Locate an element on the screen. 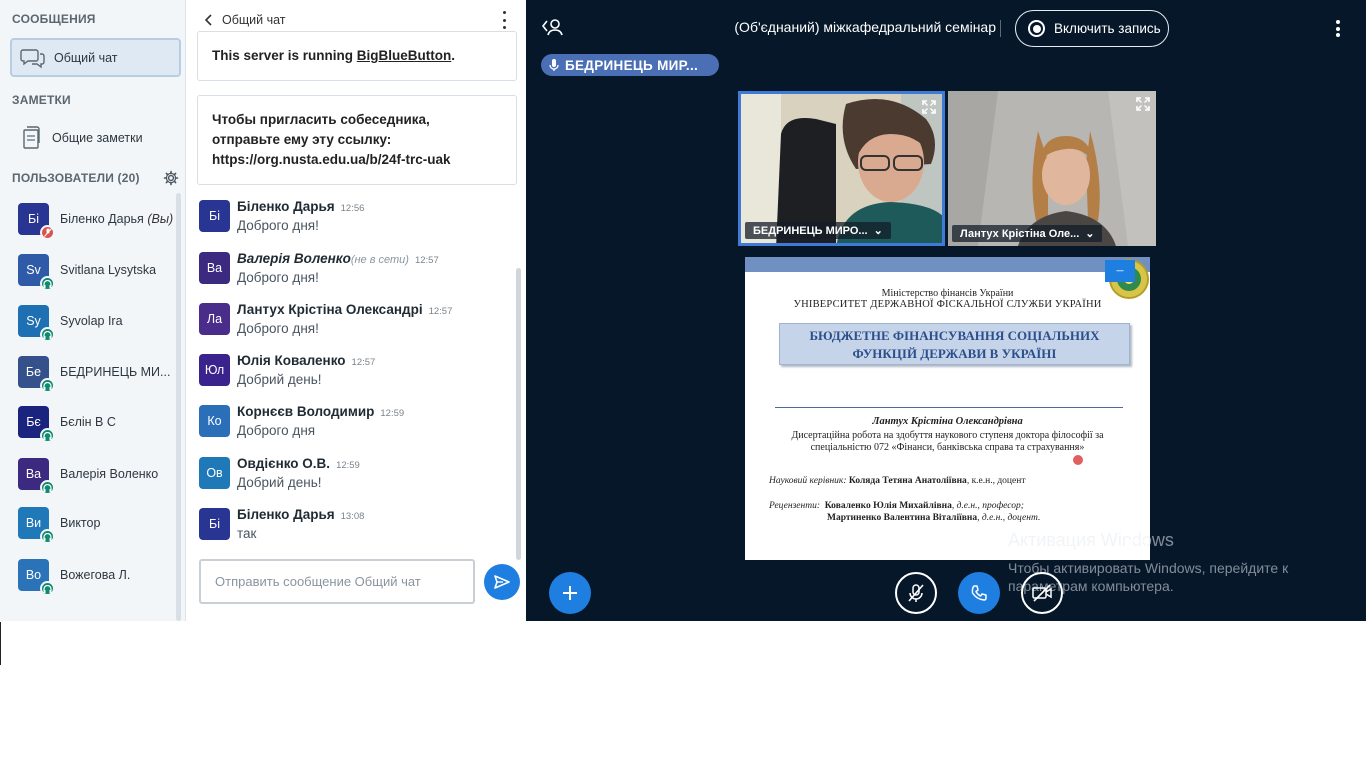 This screenshot has height=768, width=1366. chat-message-time: 13:08 is located at coordinates (352, 516).